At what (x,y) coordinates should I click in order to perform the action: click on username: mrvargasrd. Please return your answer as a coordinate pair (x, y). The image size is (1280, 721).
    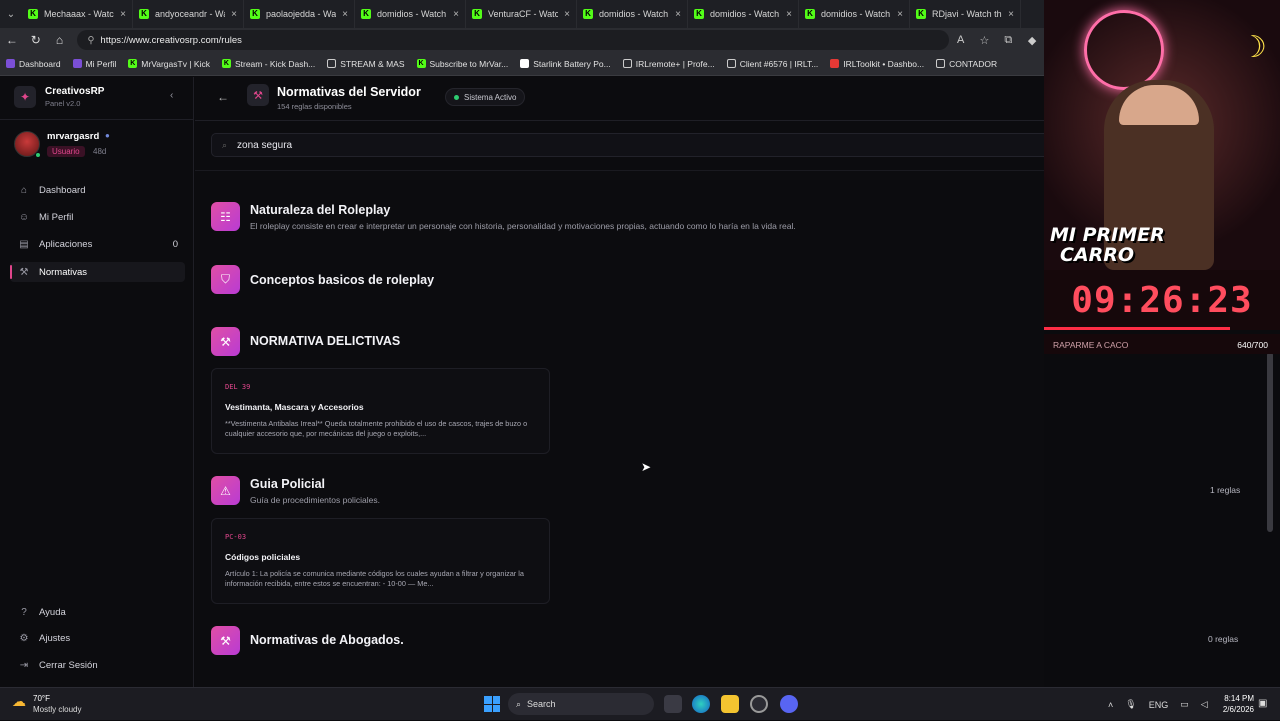
    Looking at the image, I should click on (73, 136).